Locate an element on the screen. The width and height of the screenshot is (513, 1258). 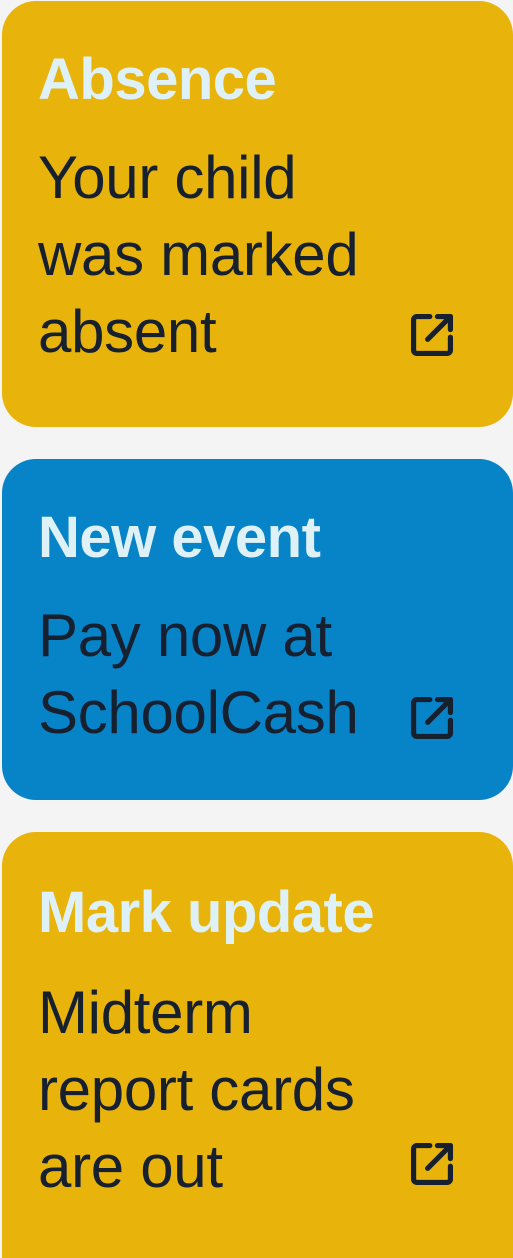
card-title: Mark update is located at coordinates (206, 912).